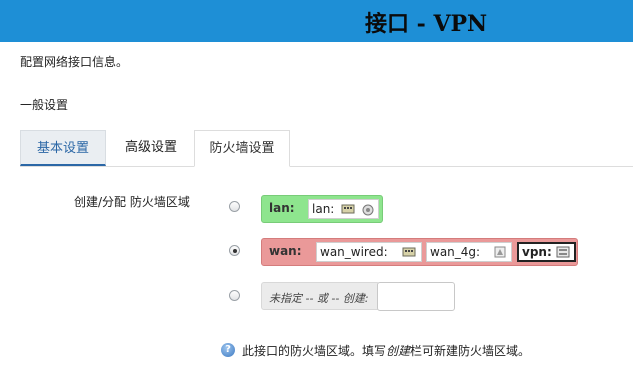  What do you see at coordinates (234, 250) in the screenshot?
I see `zone-wan-radio` at bounding box center [234, 250].